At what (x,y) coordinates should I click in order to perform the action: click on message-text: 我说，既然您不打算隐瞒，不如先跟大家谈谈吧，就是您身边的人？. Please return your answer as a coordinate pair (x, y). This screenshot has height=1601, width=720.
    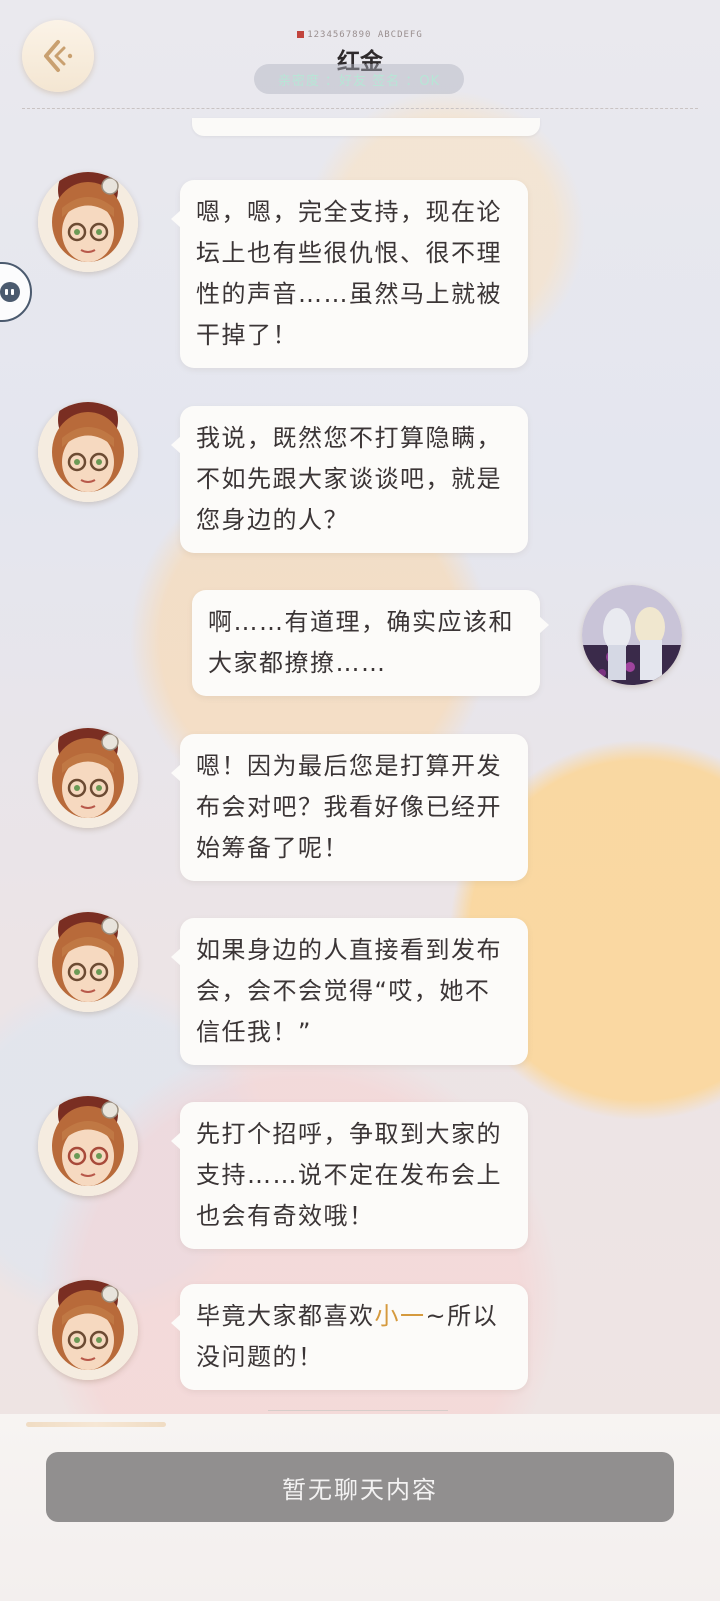
    Looking at the image, I should click on (349, 479).